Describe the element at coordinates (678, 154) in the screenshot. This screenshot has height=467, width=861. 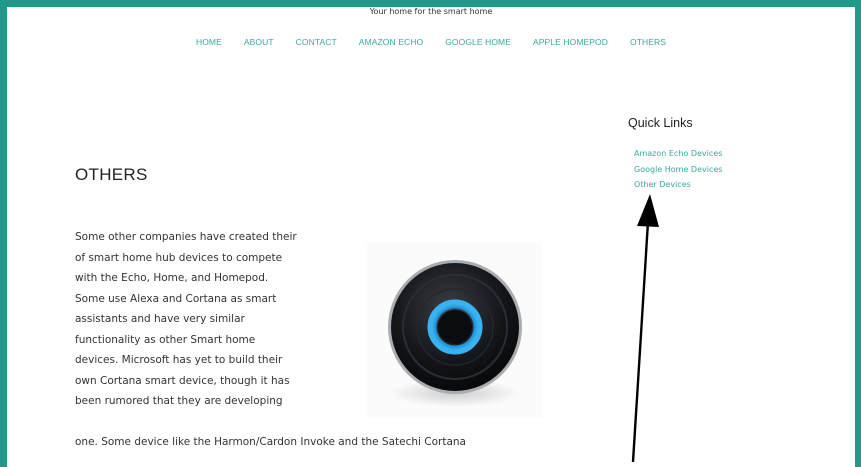
I see `quick-link-amazon-echo: Amazon Echo Devices` at that location.